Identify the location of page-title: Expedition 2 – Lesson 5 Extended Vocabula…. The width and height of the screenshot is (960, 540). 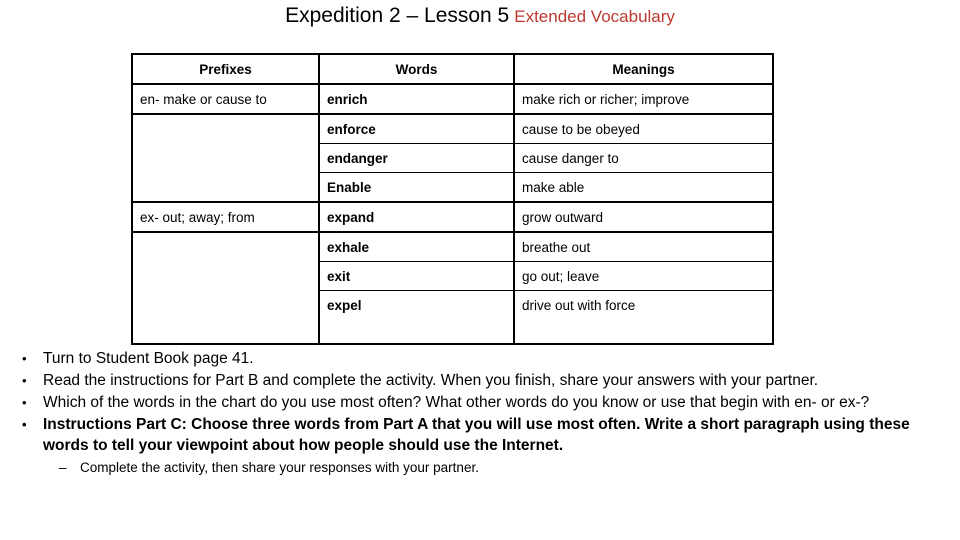
(480, 16).